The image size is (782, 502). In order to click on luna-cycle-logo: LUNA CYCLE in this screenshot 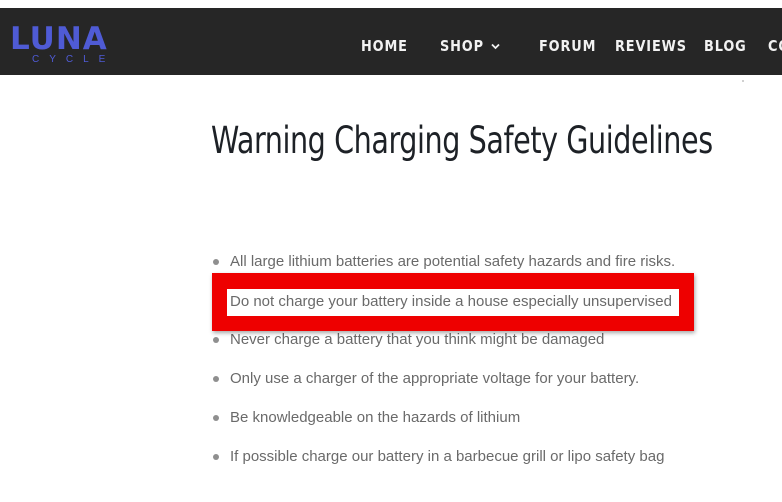, I will do `click(63, 43)`.